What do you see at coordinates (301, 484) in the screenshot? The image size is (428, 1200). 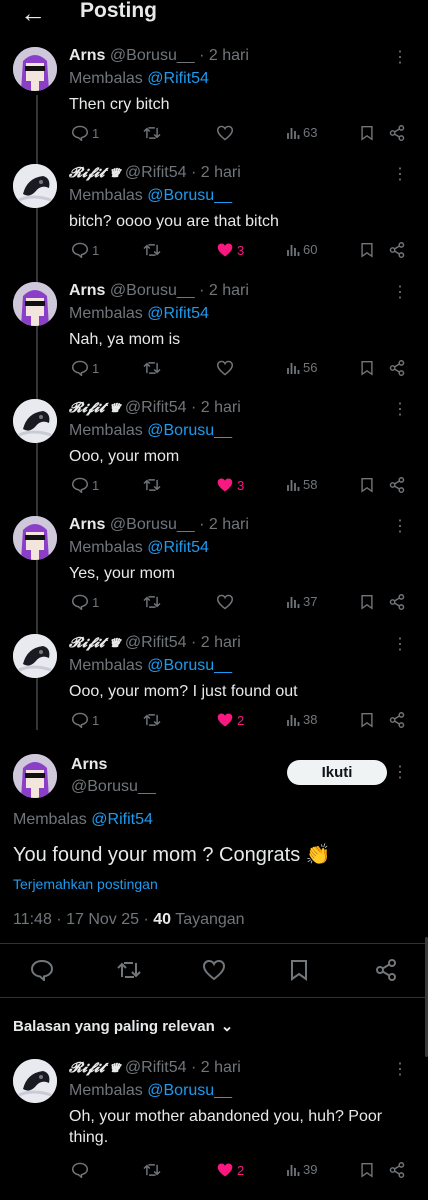 I see `views-button: 58` at bounding box center [301, 484].